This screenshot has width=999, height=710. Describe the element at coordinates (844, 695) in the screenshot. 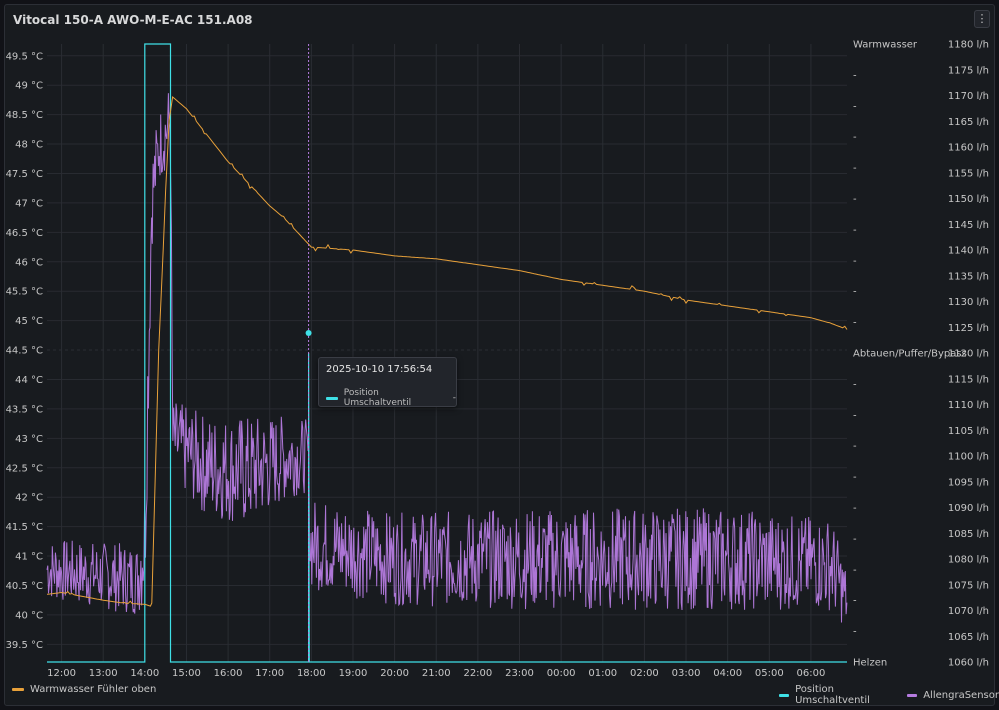

I see `legend-item-umschaltventil: Position Umschaltventil` at that location.